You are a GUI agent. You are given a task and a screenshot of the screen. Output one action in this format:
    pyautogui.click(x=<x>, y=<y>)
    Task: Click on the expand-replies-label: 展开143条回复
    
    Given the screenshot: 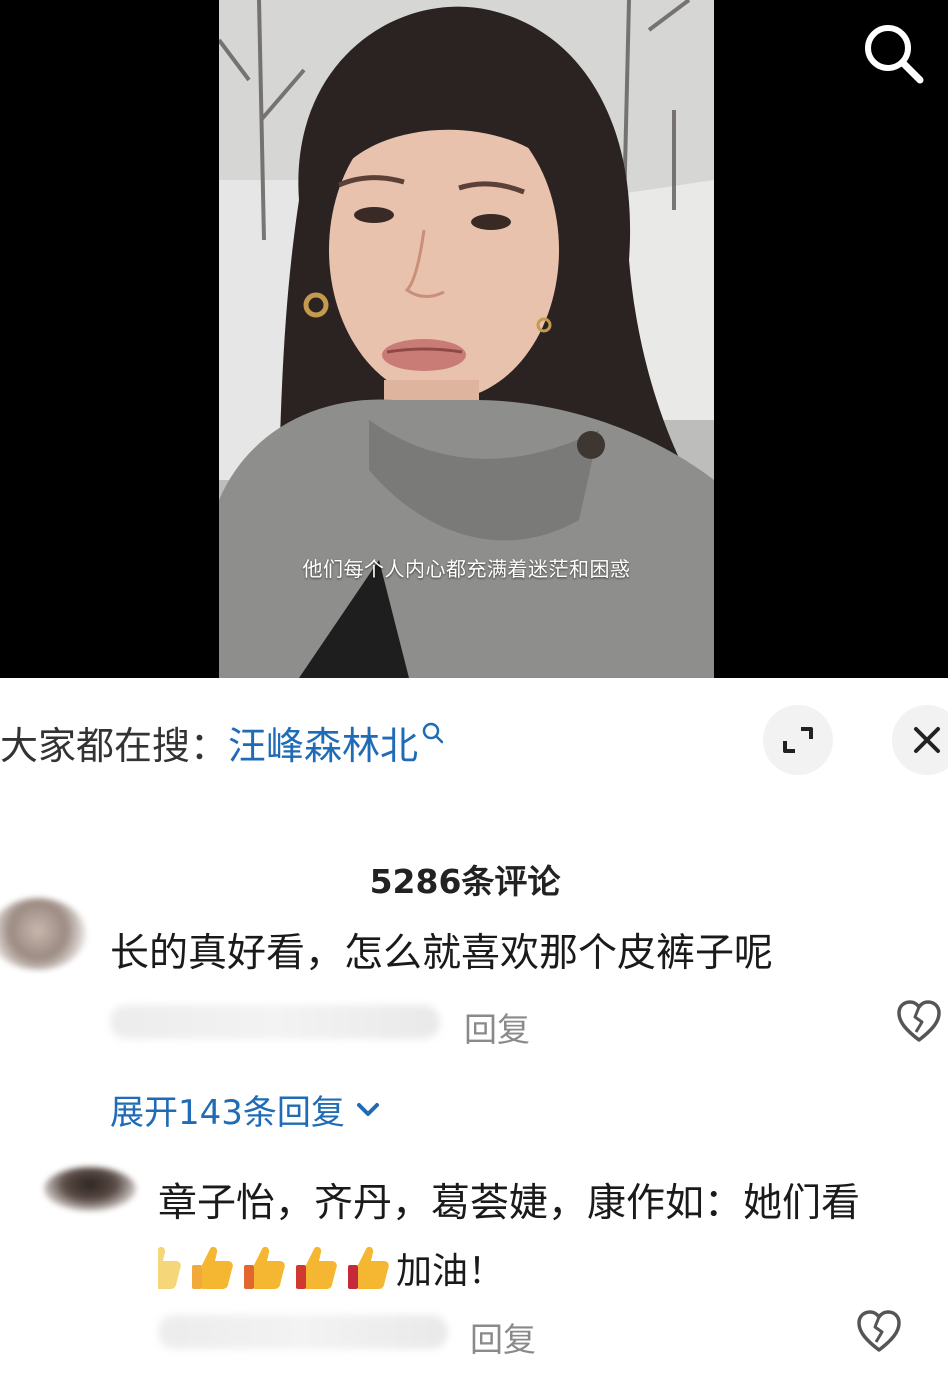 What is the action you would take?
    pyautogui.click(x=227, y=1113)
    